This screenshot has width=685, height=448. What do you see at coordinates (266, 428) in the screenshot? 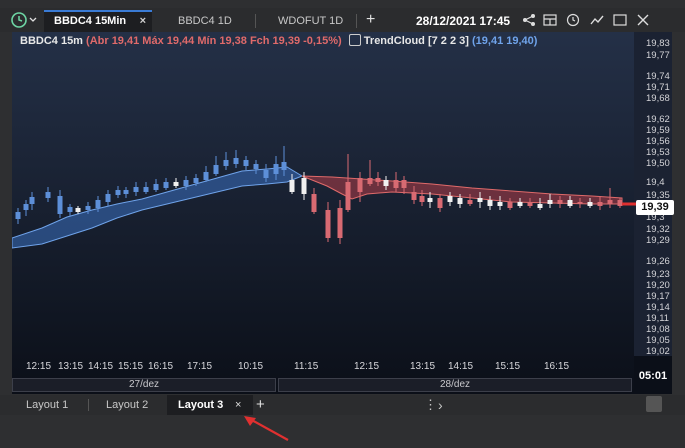
I see `red-arrow-annotation` at bounding box center [266, 428].